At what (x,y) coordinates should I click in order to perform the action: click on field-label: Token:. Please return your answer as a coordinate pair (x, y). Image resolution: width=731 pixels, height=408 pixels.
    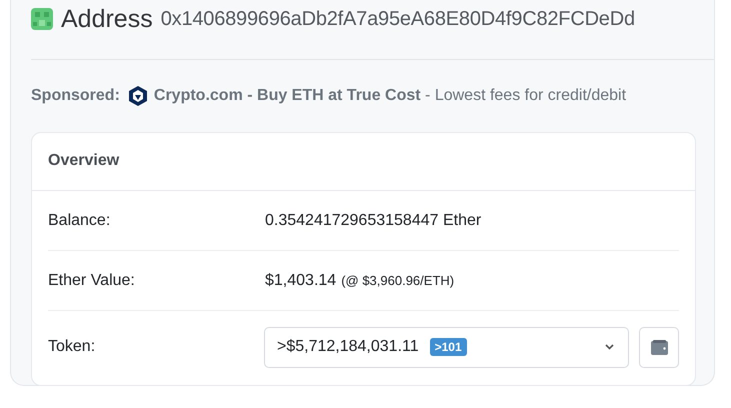
    Looking at the image, I should click on (72, 347).